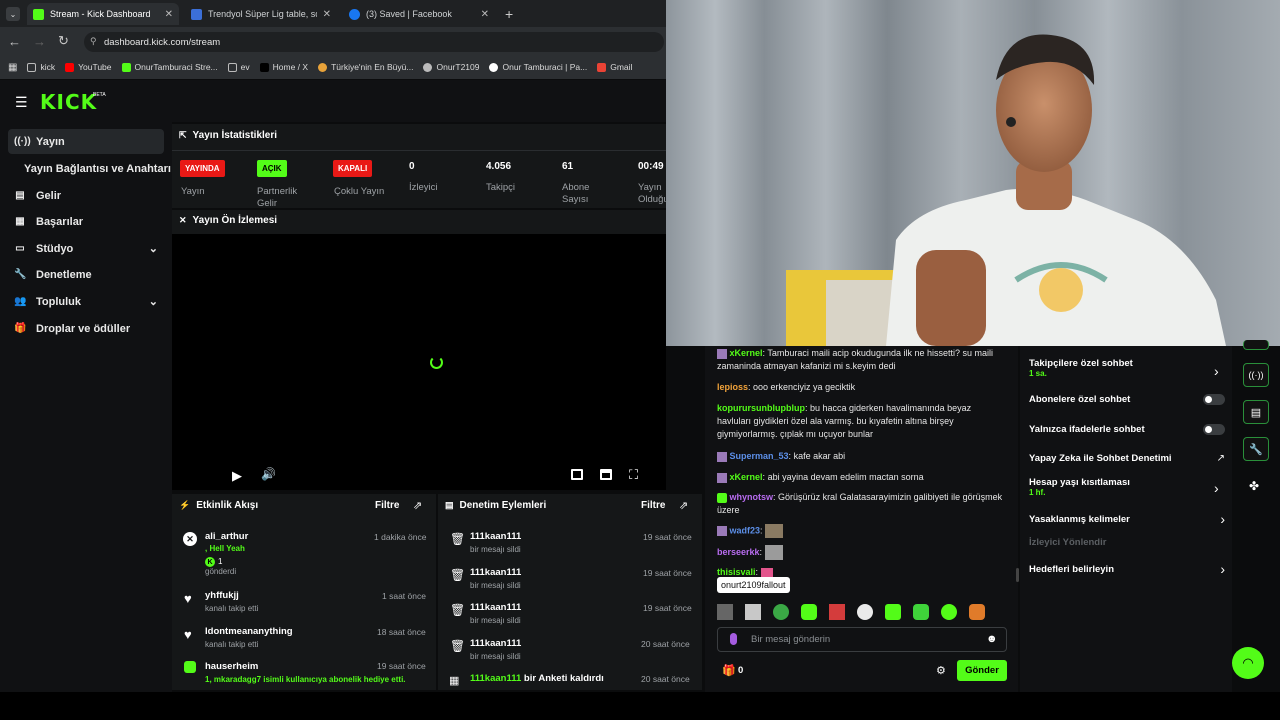 The height and width of the screenshot is (720, 1280). Describe the element at coordinates (738, 552) in the screenshot. I see `chat-username: berseerkk` at that location.